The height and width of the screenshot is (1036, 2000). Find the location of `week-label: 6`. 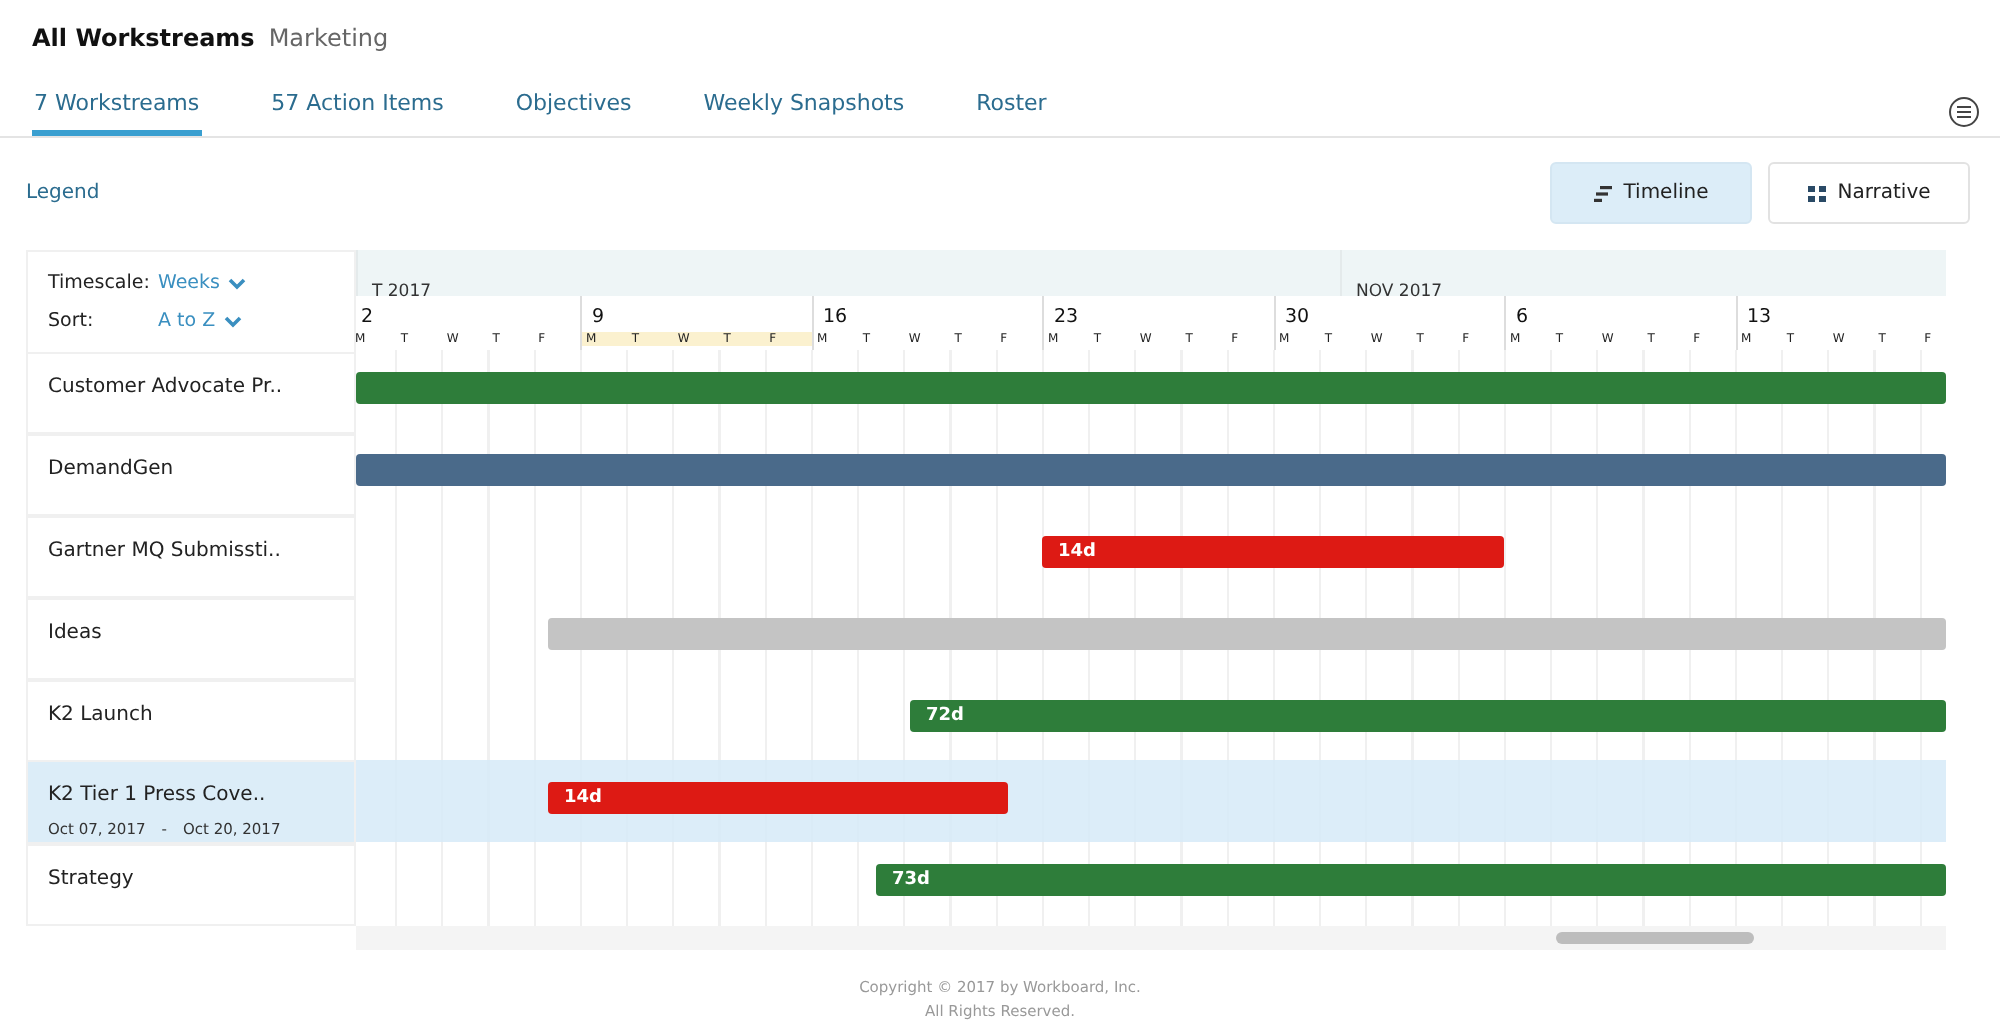

week-label: 6 is located at coordinates (1522, 317).